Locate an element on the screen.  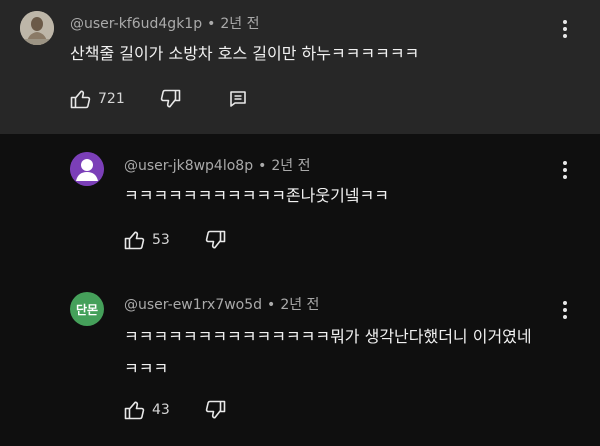
default-person-avatar-icon is located at coordinates (87, 169).